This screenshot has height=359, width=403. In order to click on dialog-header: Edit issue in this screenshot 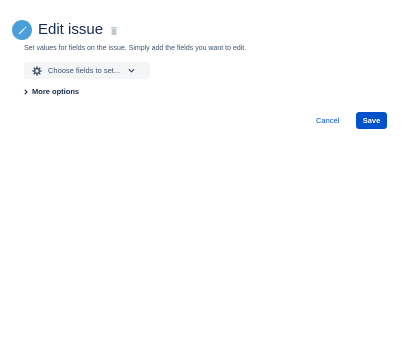, I will do `click(65, 30)`.